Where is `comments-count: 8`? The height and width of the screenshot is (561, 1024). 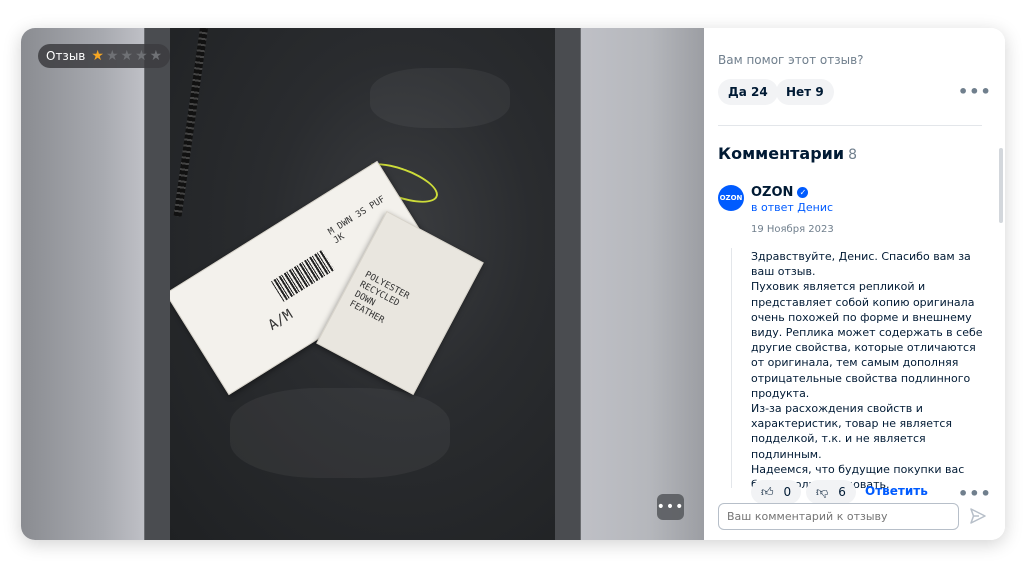 comments-count: 8 is located at coordinates (852, 155).